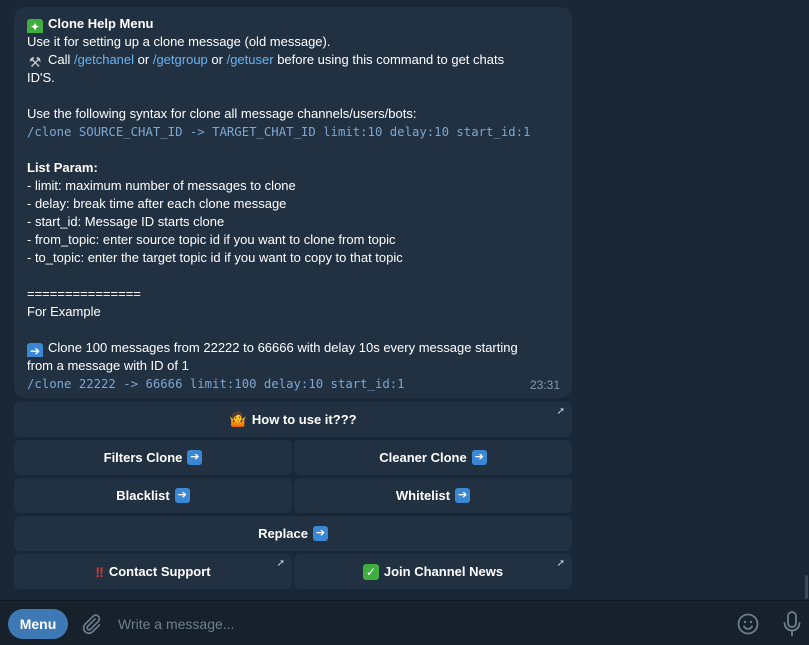 This screenshot has height=645, width=809. Describe the element at coordinates (180, 59) in the screenshot. I see `getgroup-link: /getgroup` at that location.